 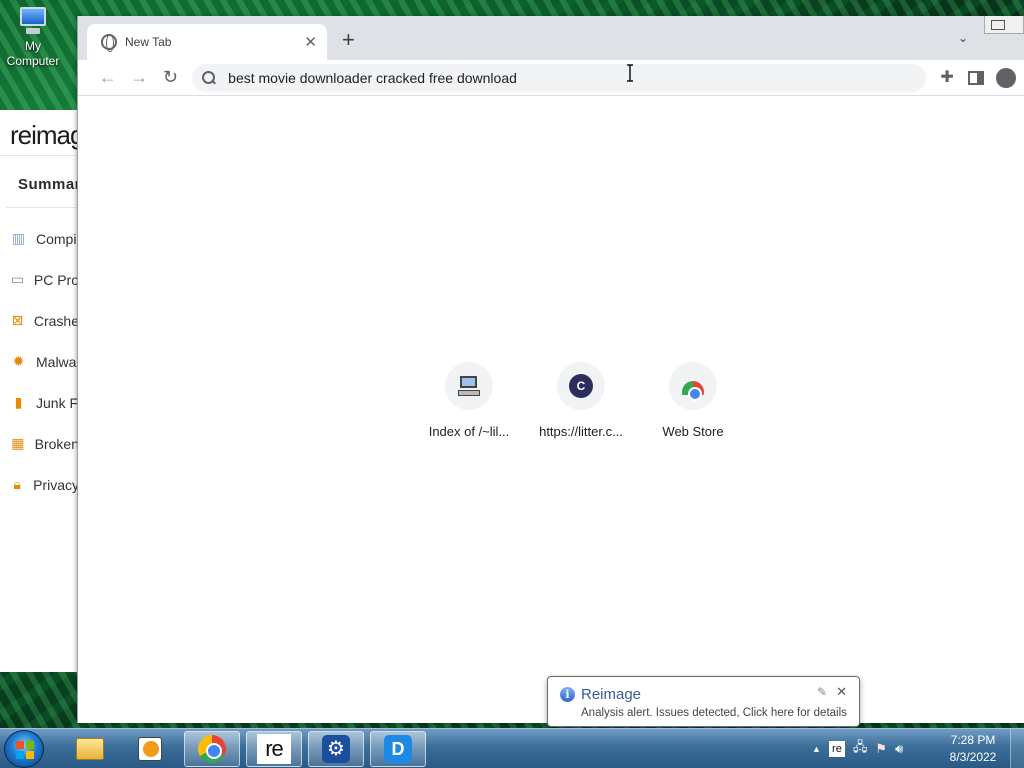 What do you see at coordinates (1017, 748) in the screenshot?
I see `show-desktop-button` at bounding box center [1017, 748].